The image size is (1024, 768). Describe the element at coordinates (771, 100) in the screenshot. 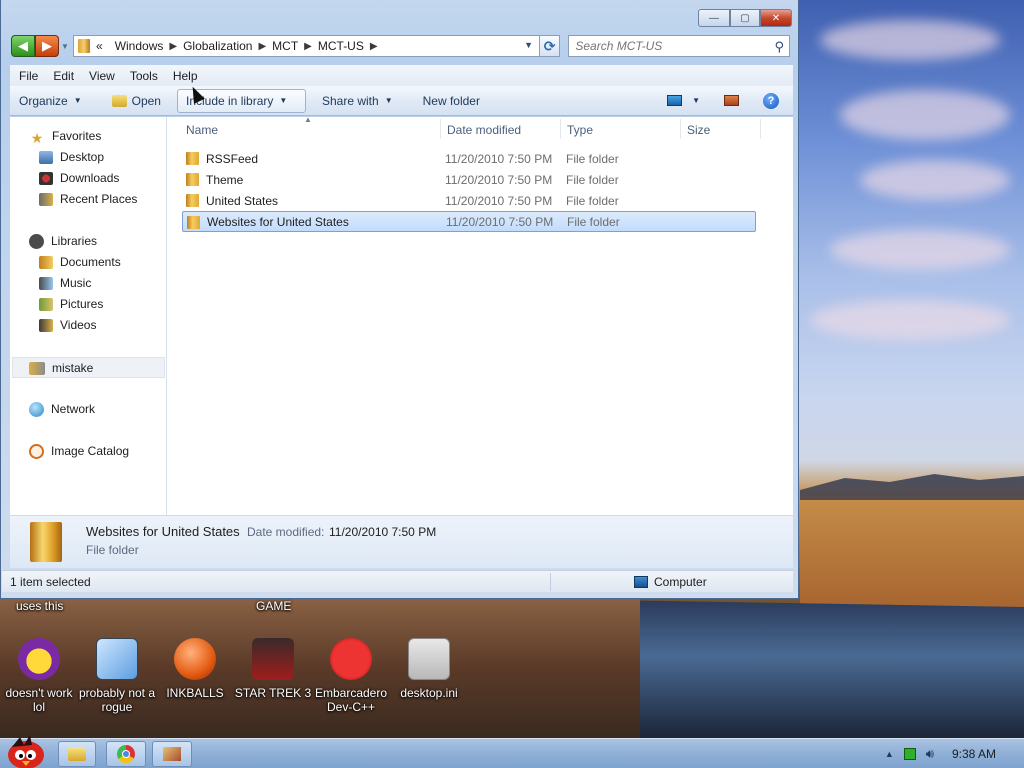

I see `help-icon: ?` at that location.